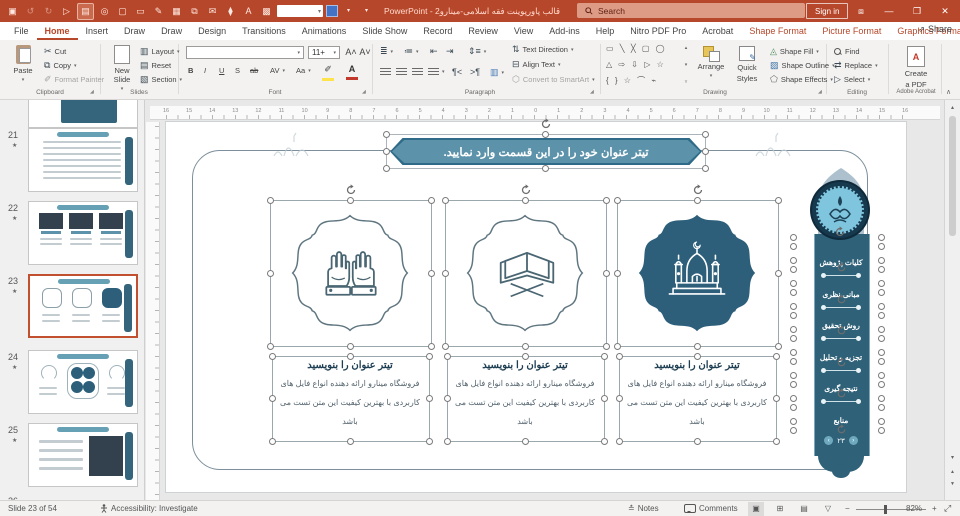 Image resolution: width=960 pixels, height=516 pixels. I want to click on restore-button: ❐, so click(917, 11).